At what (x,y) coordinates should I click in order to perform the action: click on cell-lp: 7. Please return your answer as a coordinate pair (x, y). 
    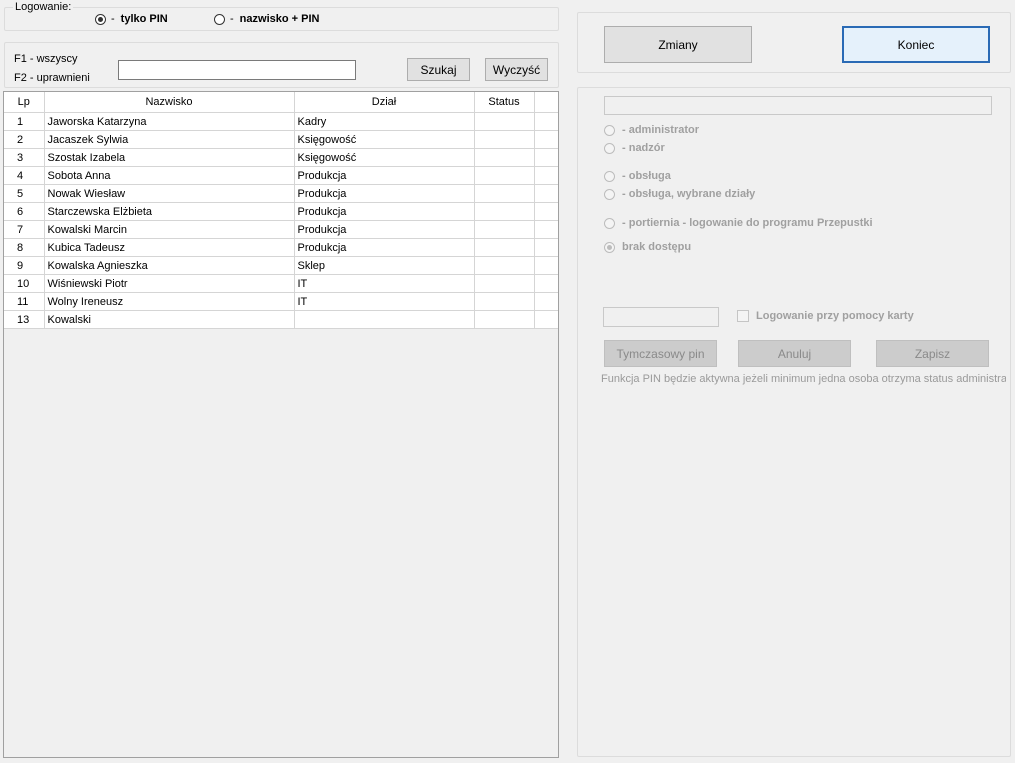
    Looking at the image, I should click on (24, 229).